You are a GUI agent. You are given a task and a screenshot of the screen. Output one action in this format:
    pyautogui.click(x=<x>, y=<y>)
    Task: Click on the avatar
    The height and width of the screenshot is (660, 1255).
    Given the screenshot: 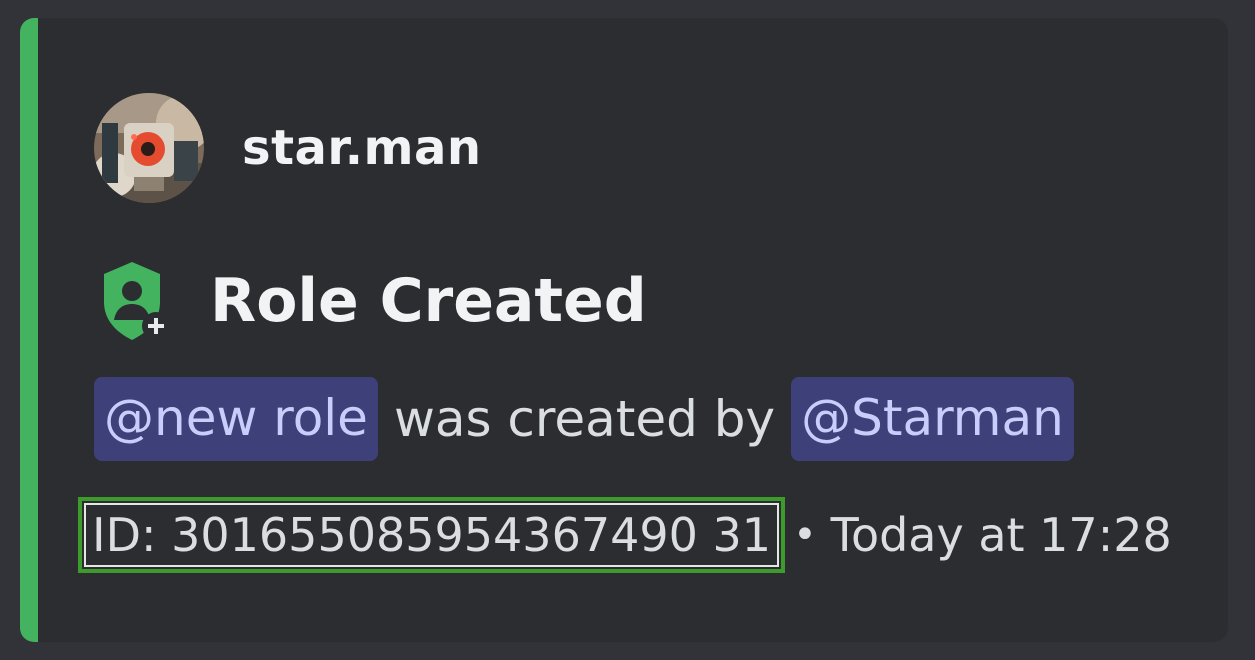 What is the action you would take?
    pyautogui.click(x=149, y=148)
    